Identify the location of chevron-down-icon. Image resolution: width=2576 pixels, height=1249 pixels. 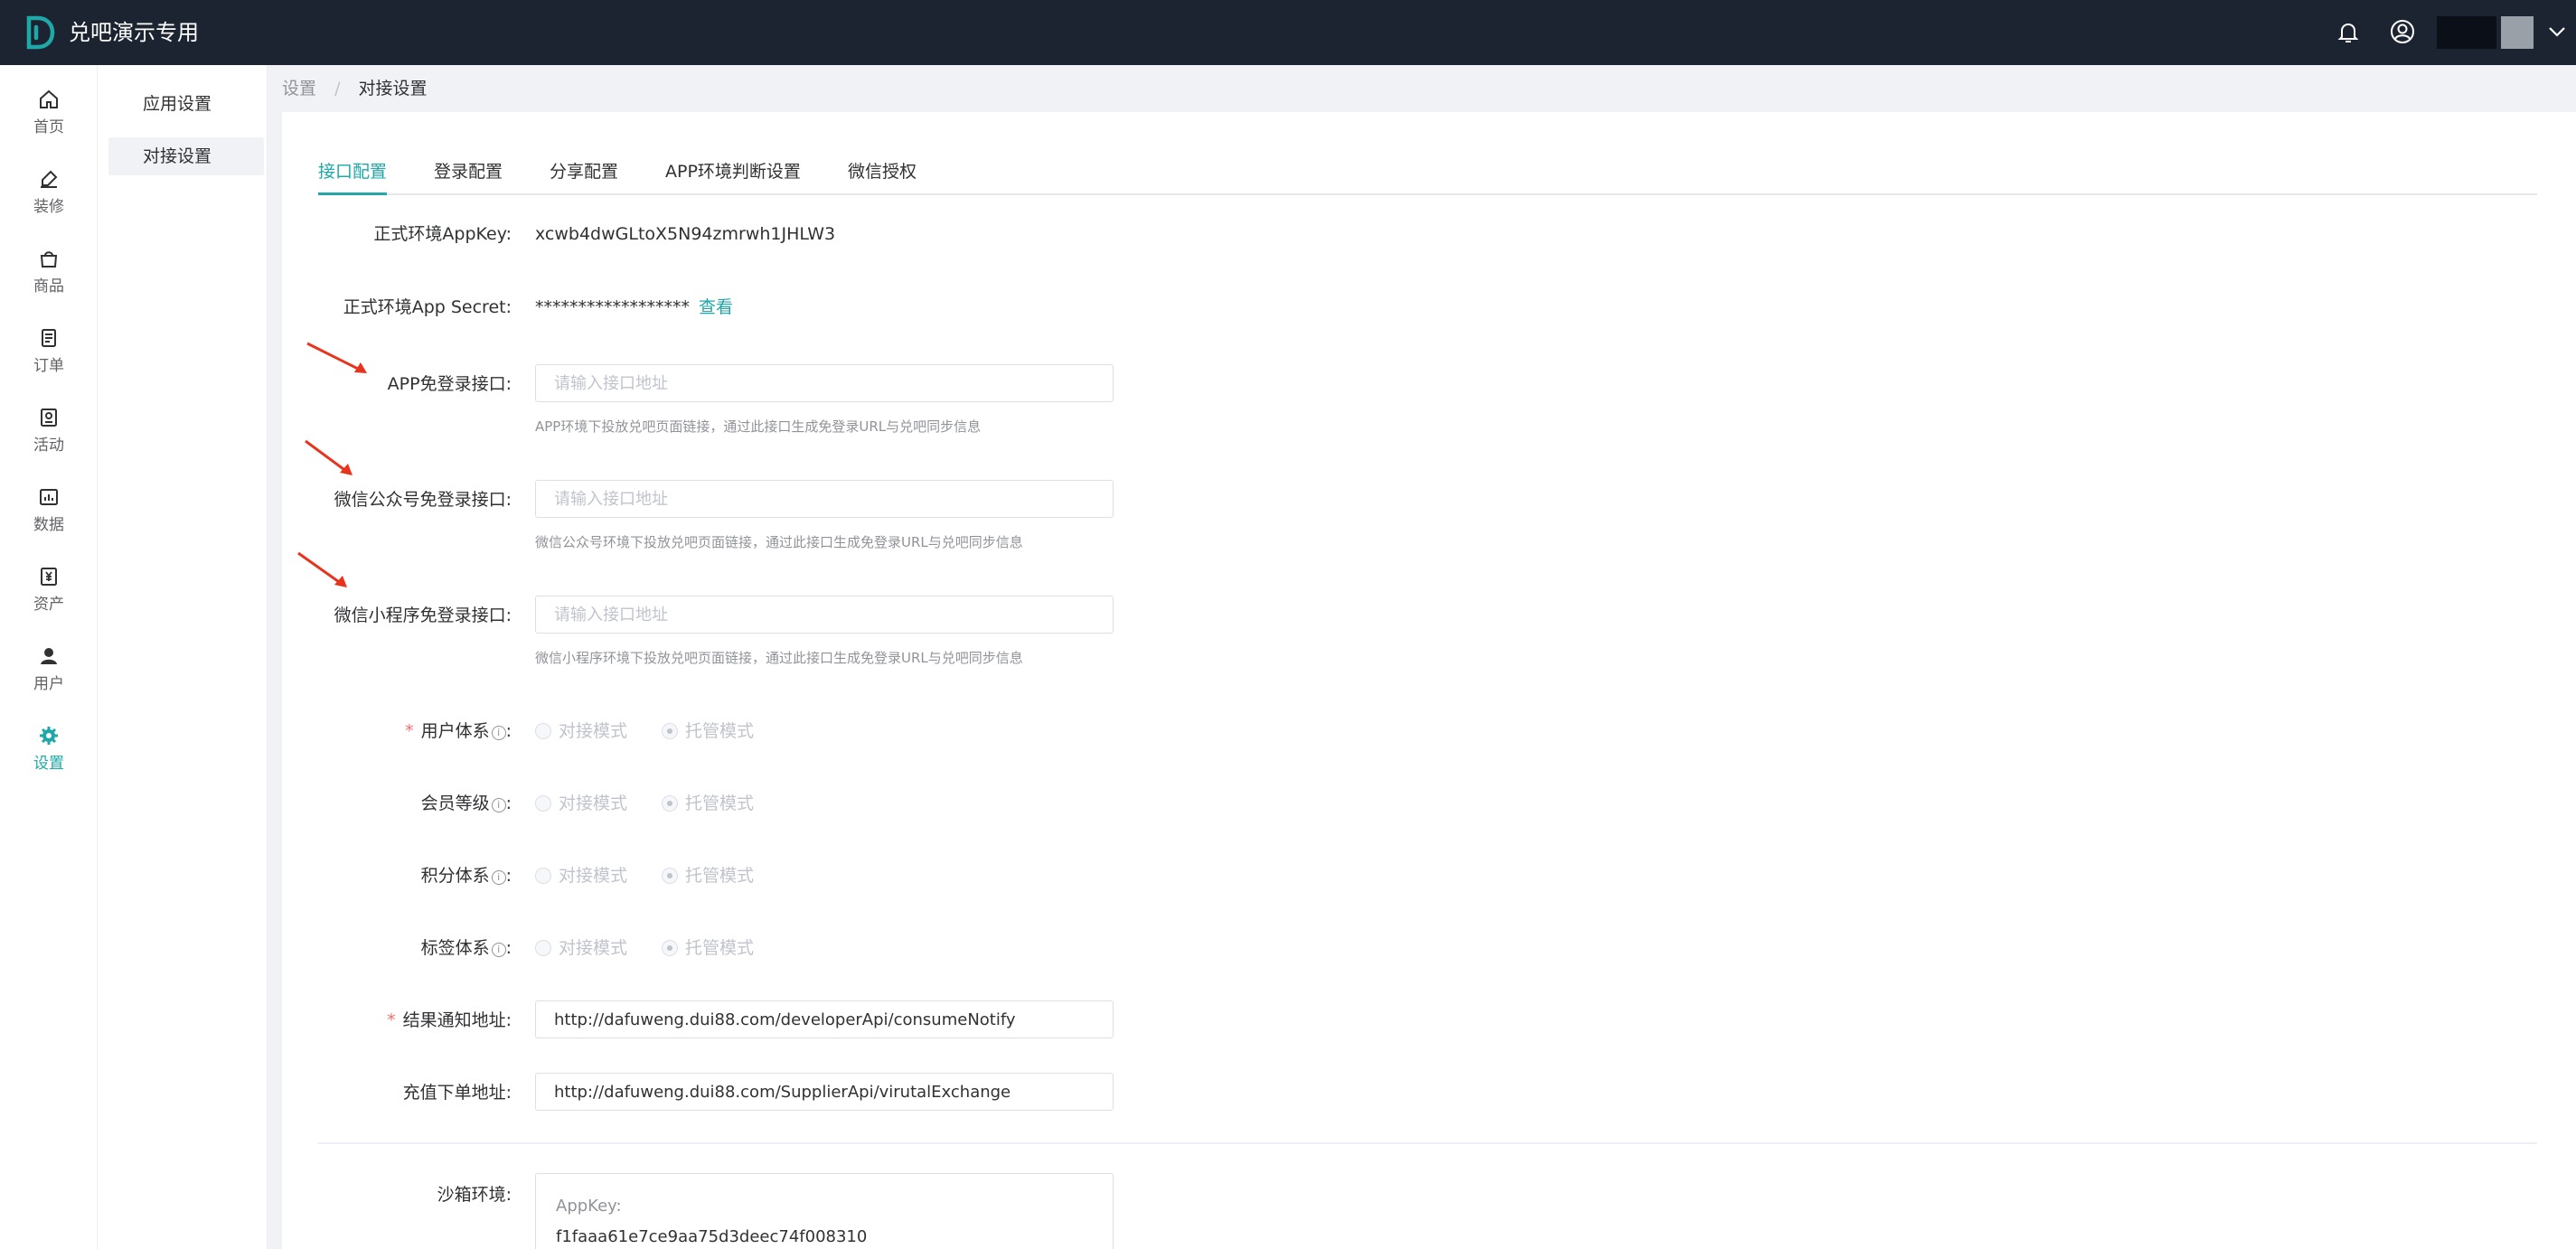
(2557, 32).